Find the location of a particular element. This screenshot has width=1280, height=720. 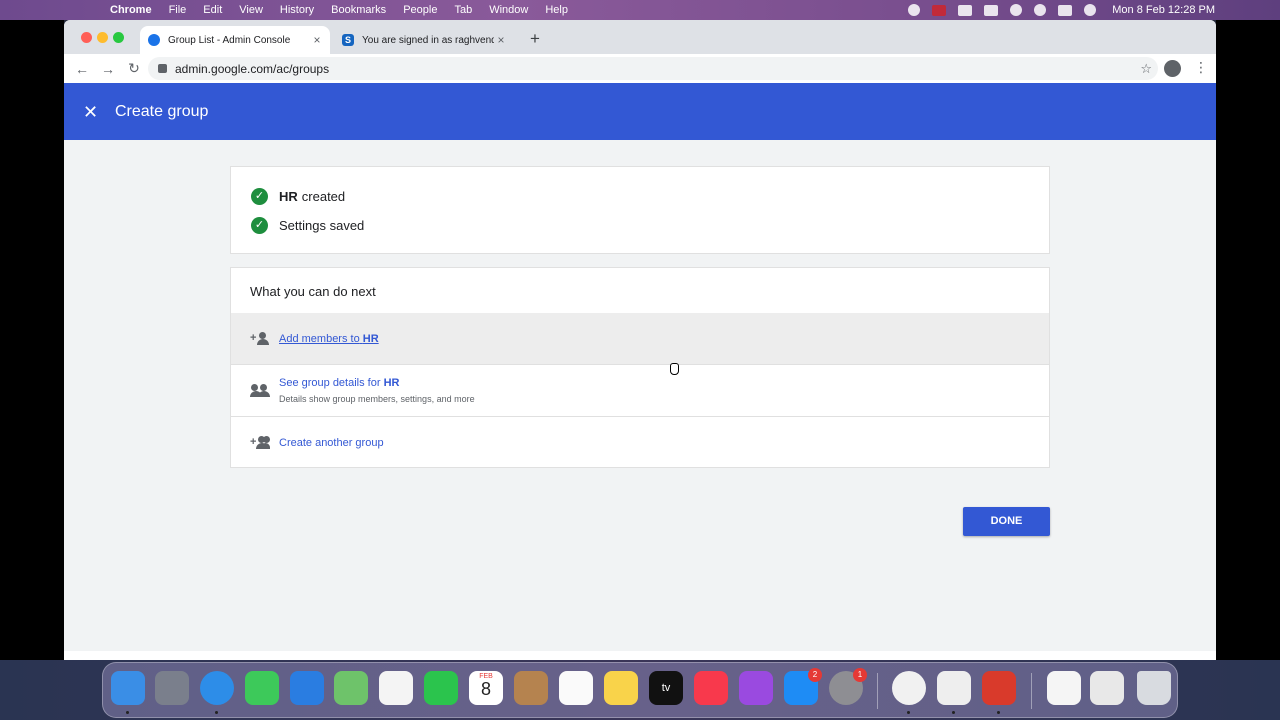

menu-app-name: Chrome is located at coordinates (131, 10).